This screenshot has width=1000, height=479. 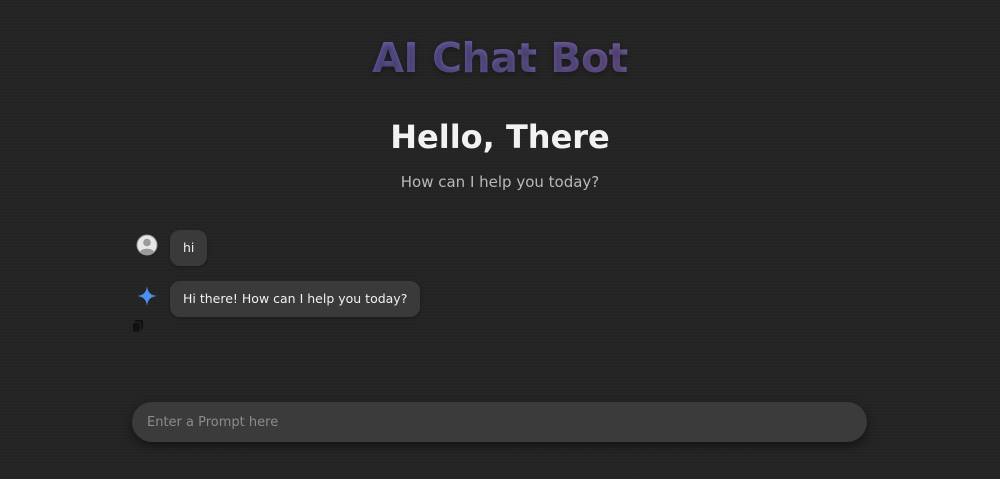 I want to click on copy-icon, so click(x=138, y=326).